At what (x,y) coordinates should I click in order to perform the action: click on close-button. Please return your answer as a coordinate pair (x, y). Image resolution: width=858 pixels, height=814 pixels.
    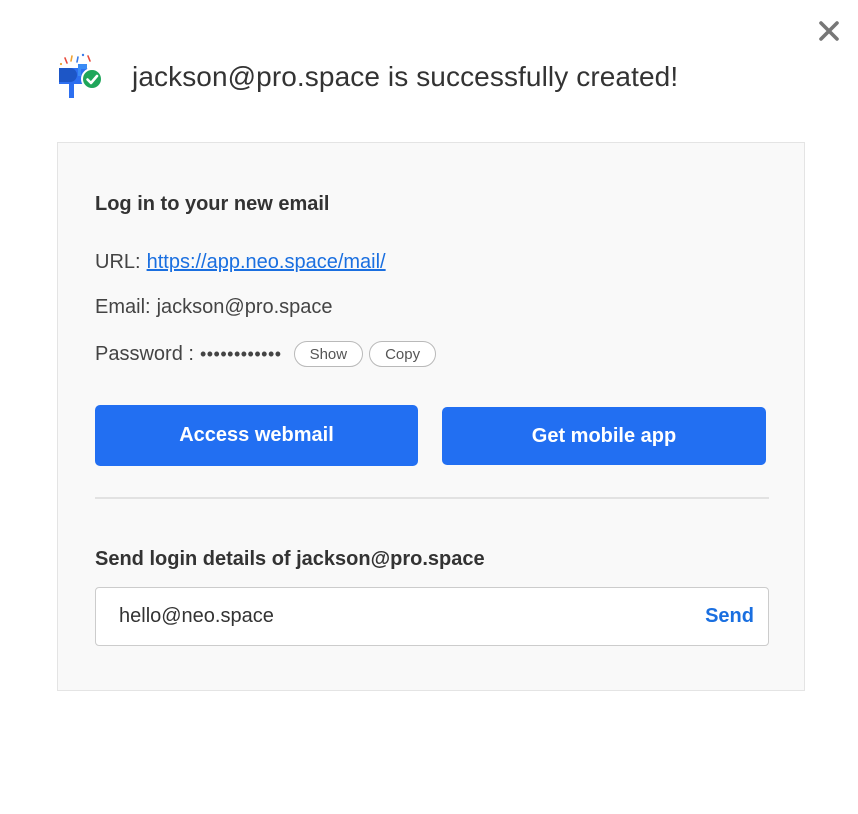
    Looking at the image, I should click on (829, 31).